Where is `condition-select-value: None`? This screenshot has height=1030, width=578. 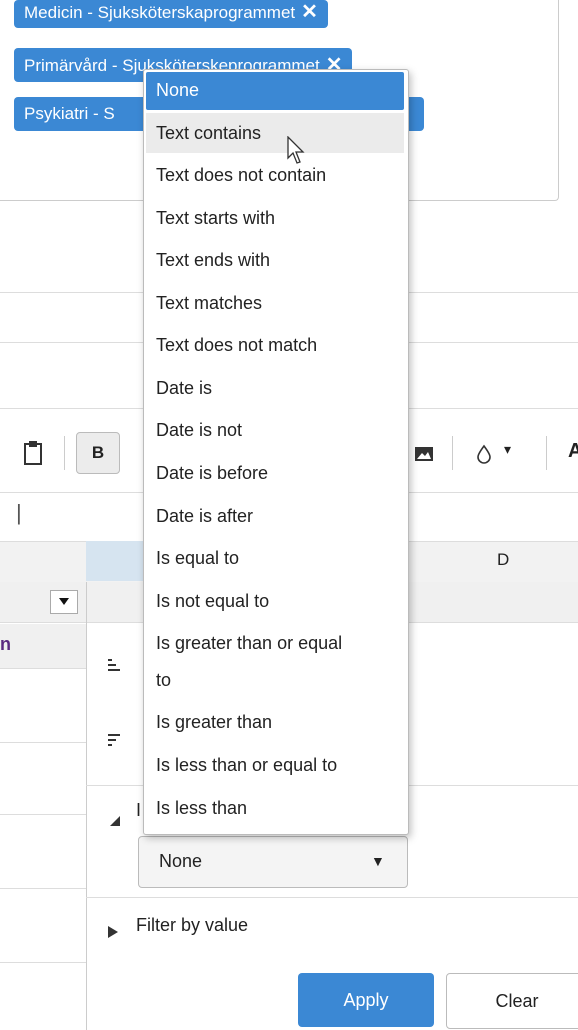
condition-select-value: None is located at coordinates (181, 861).